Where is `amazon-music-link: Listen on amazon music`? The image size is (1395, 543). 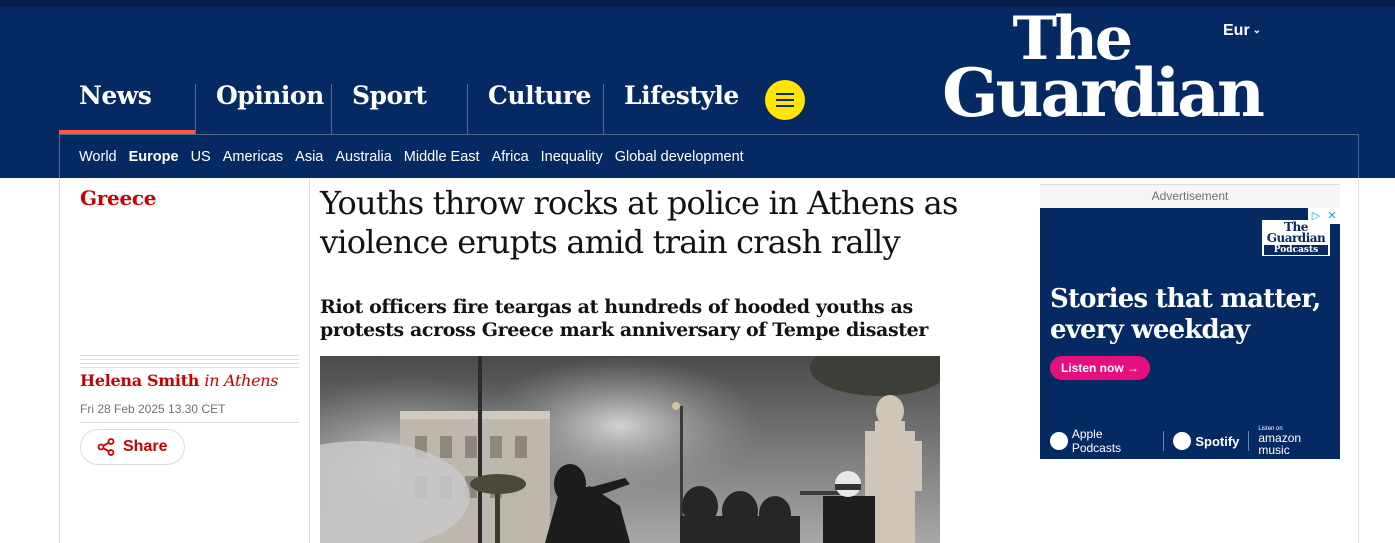 amazon-music-link: Listen on amazon music is located at coordinates (1296, 441).